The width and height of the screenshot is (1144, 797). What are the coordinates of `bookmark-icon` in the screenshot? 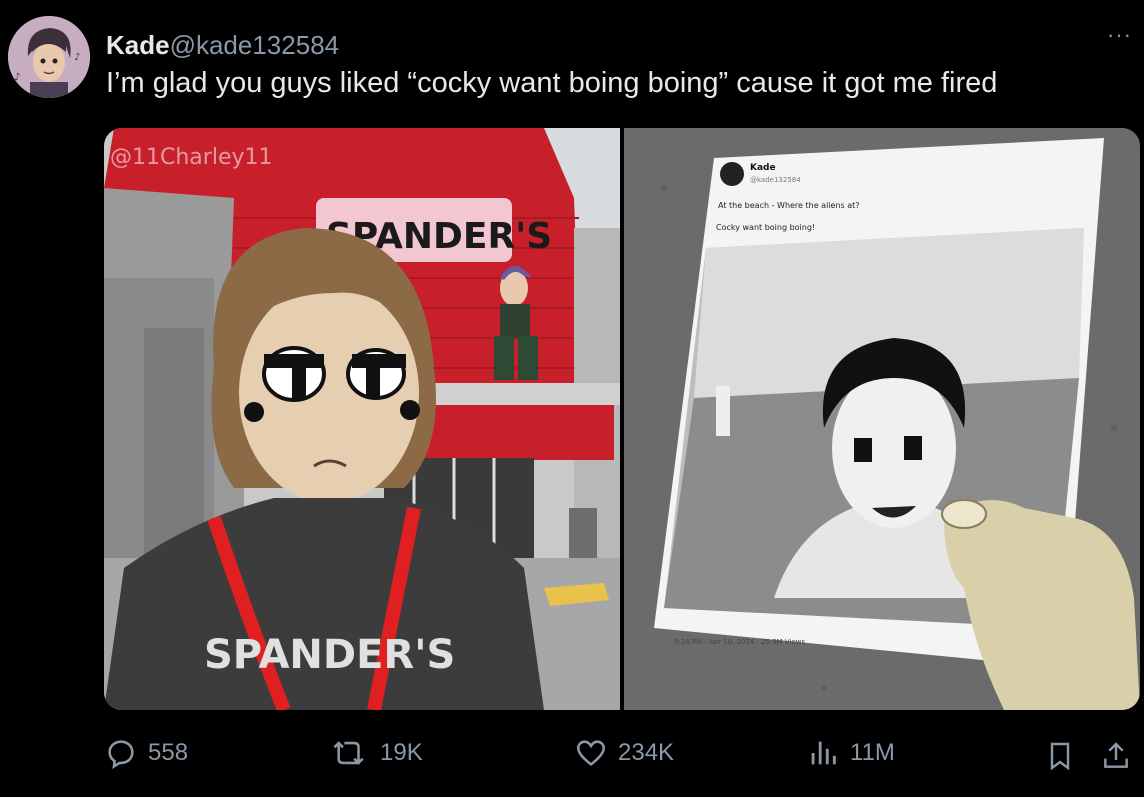 It's located at (1060, 756).